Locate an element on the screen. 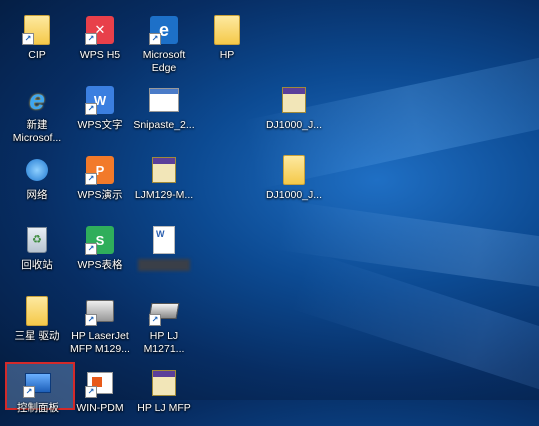  word-document-icon: W is located at coordinates (164, 240).